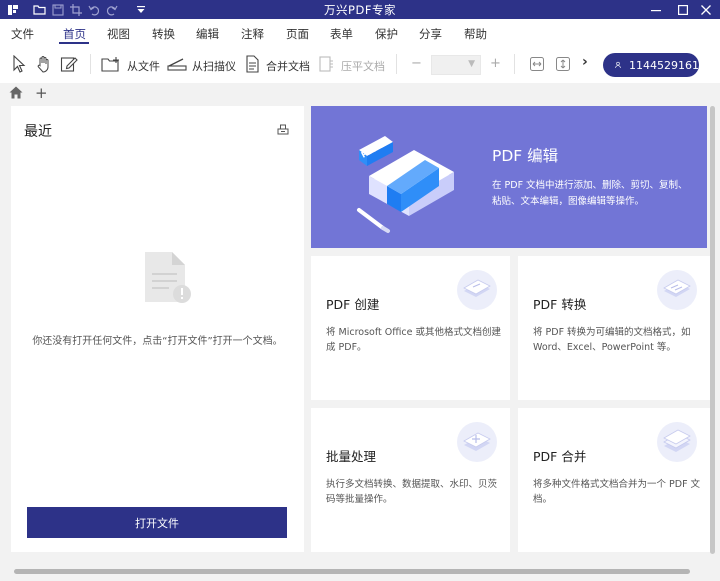 The image size is (720, 581). What do you see at coordinates (16, 93) in the screenshot?
I see `home-tab-icon` at bounding box center [16, 93].